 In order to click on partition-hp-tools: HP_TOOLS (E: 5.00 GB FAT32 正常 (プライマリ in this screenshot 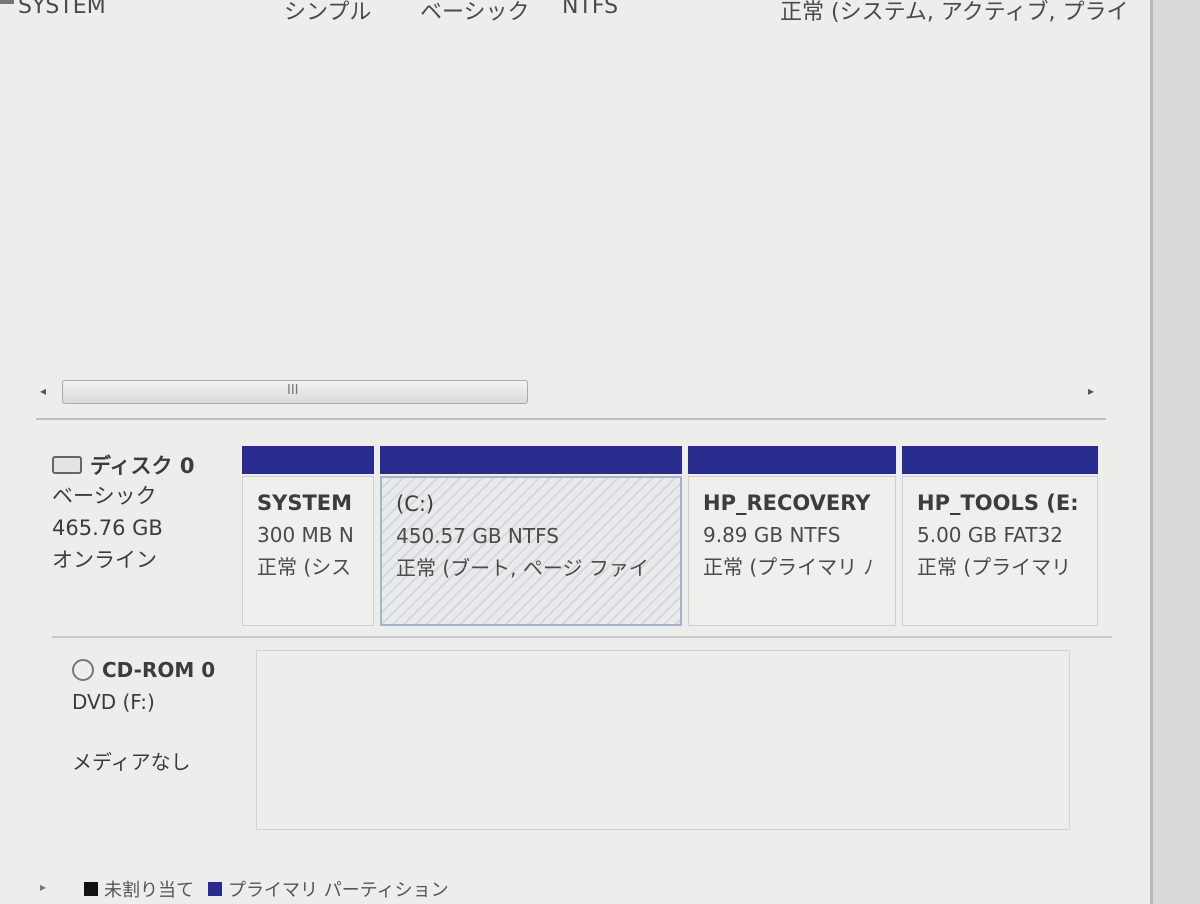, I will do `click(1000, 536)`.